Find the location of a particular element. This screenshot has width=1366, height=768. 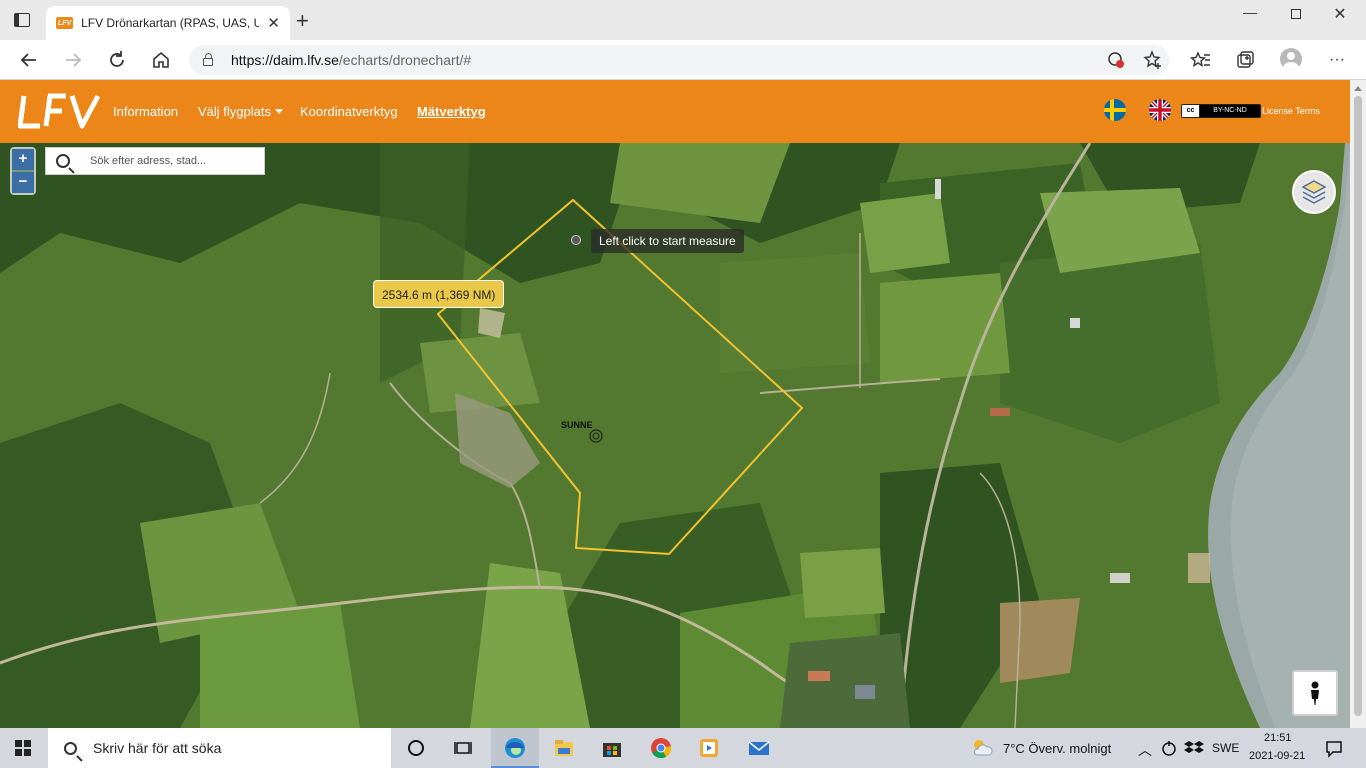

microsoft-store-icon is located at coordinates (612, 748).